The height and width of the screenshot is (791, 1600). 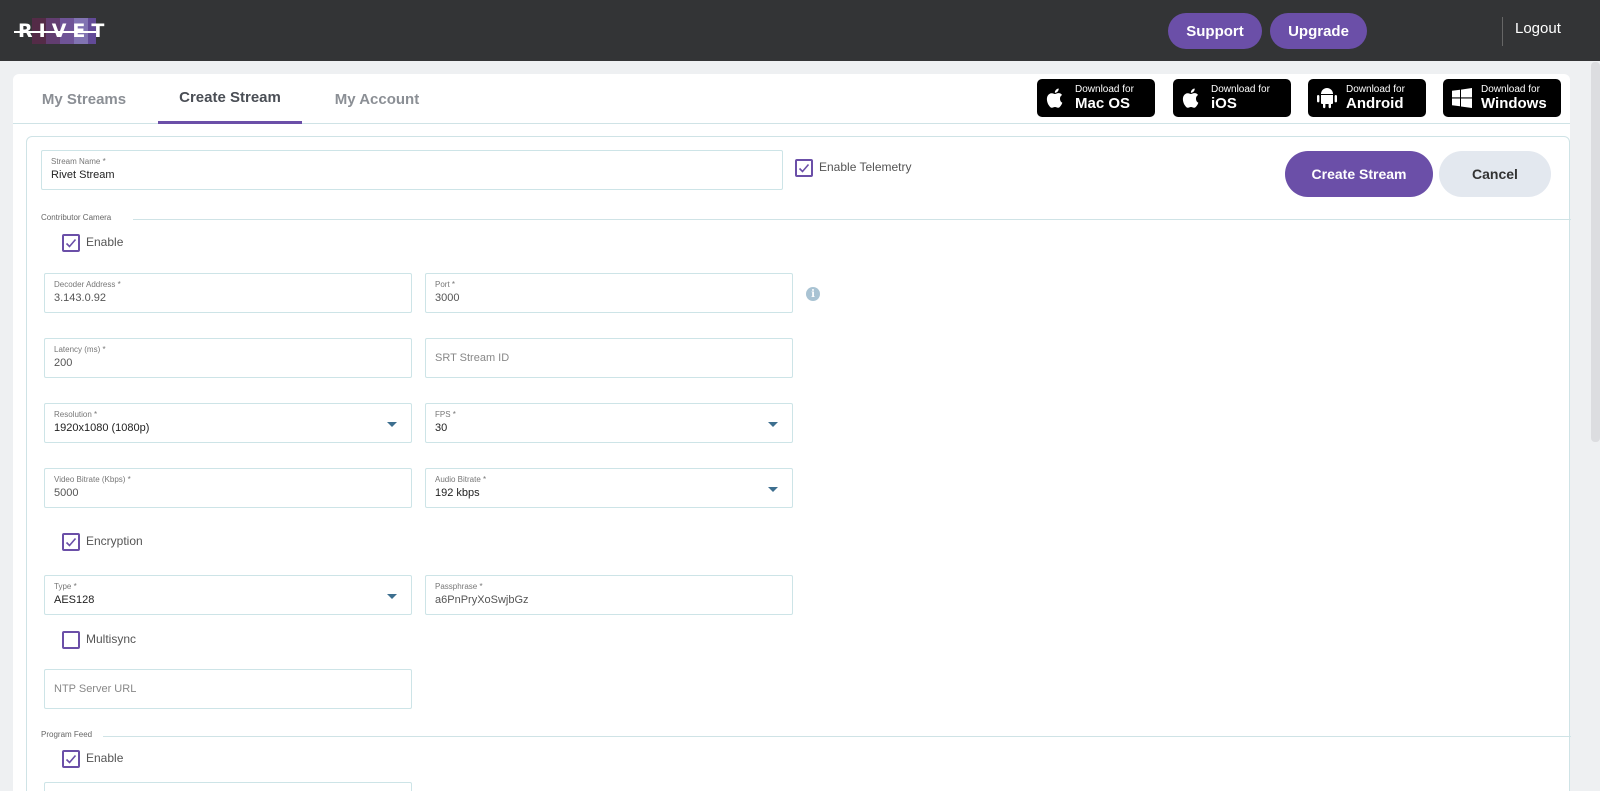 I want to click on top-bar: RIVET Support Upgrade Logout, so click(x=800, y=30).